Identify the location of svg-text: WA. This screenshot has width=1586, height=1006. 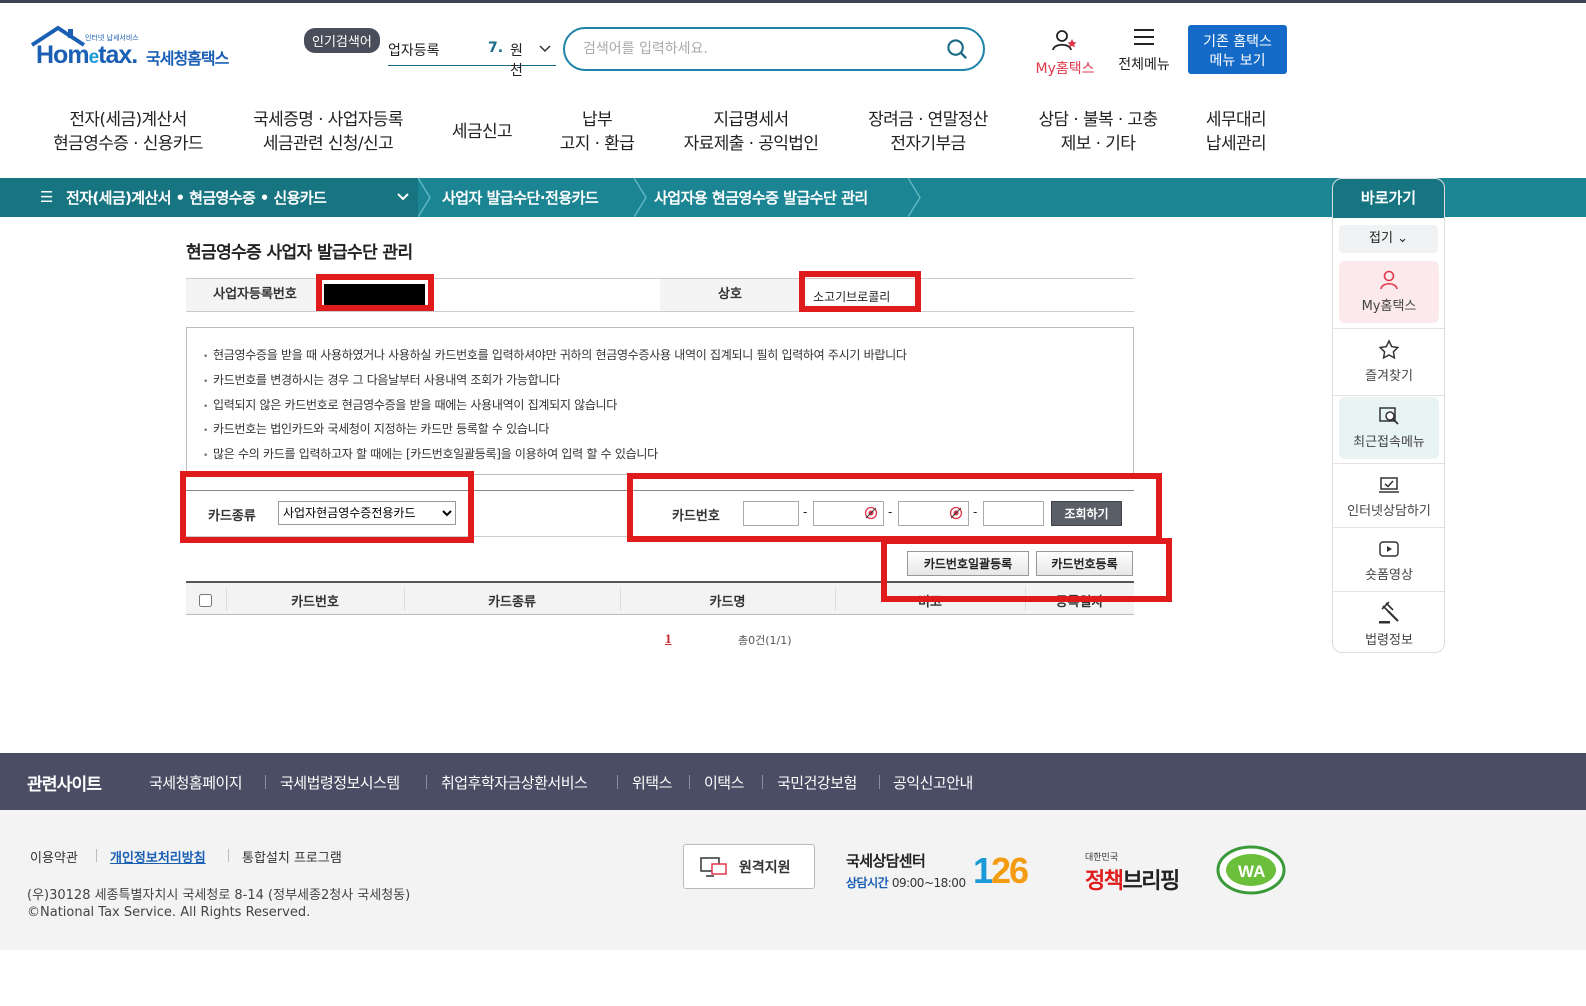
(1251, 871).